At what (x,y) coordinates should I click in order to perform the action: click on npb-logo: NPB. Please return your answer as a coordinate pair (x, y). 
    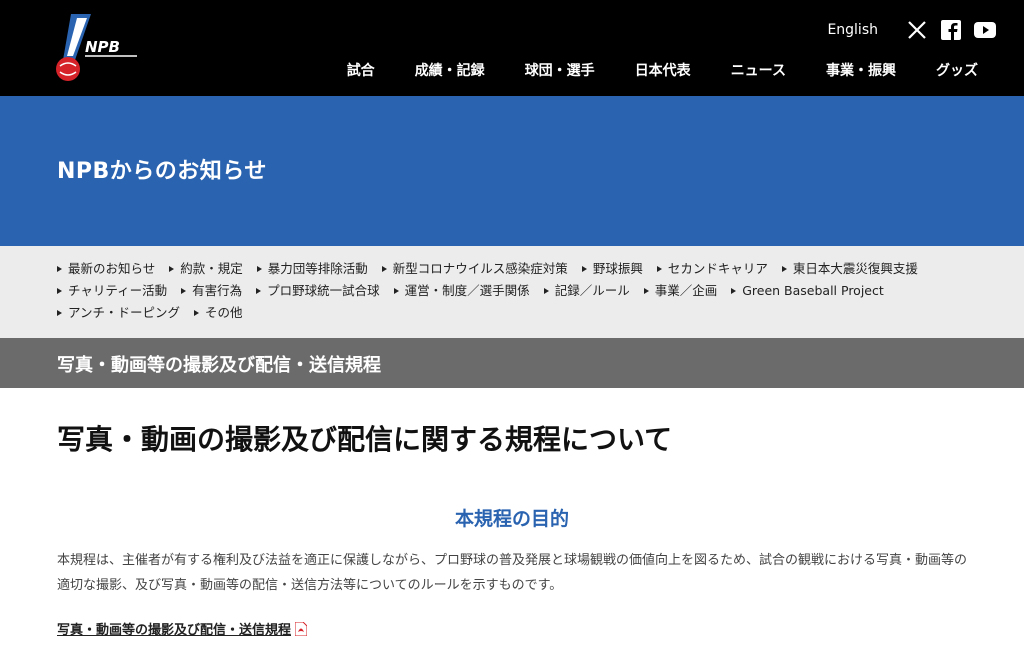
    Looking at the image, I should click on (100, 49).